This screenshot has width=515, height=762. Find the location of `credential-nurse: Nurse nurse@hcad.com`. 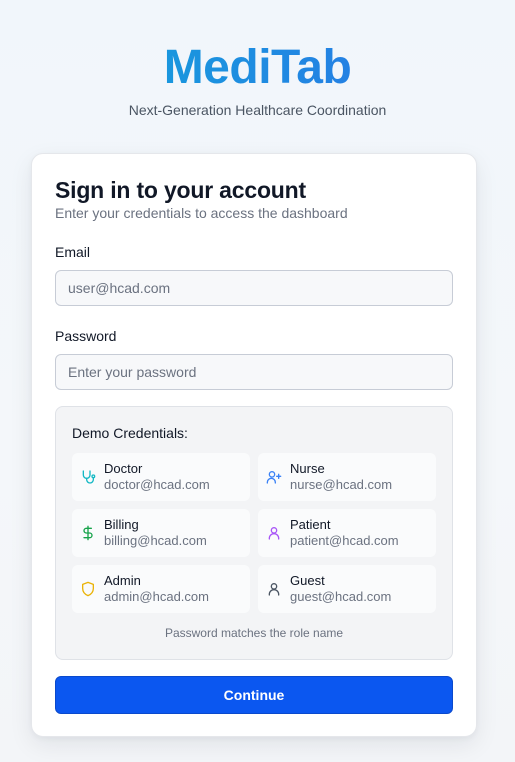

credential-nurse: Nurse nurse@hcad.com is located at coordinates (347, 477).